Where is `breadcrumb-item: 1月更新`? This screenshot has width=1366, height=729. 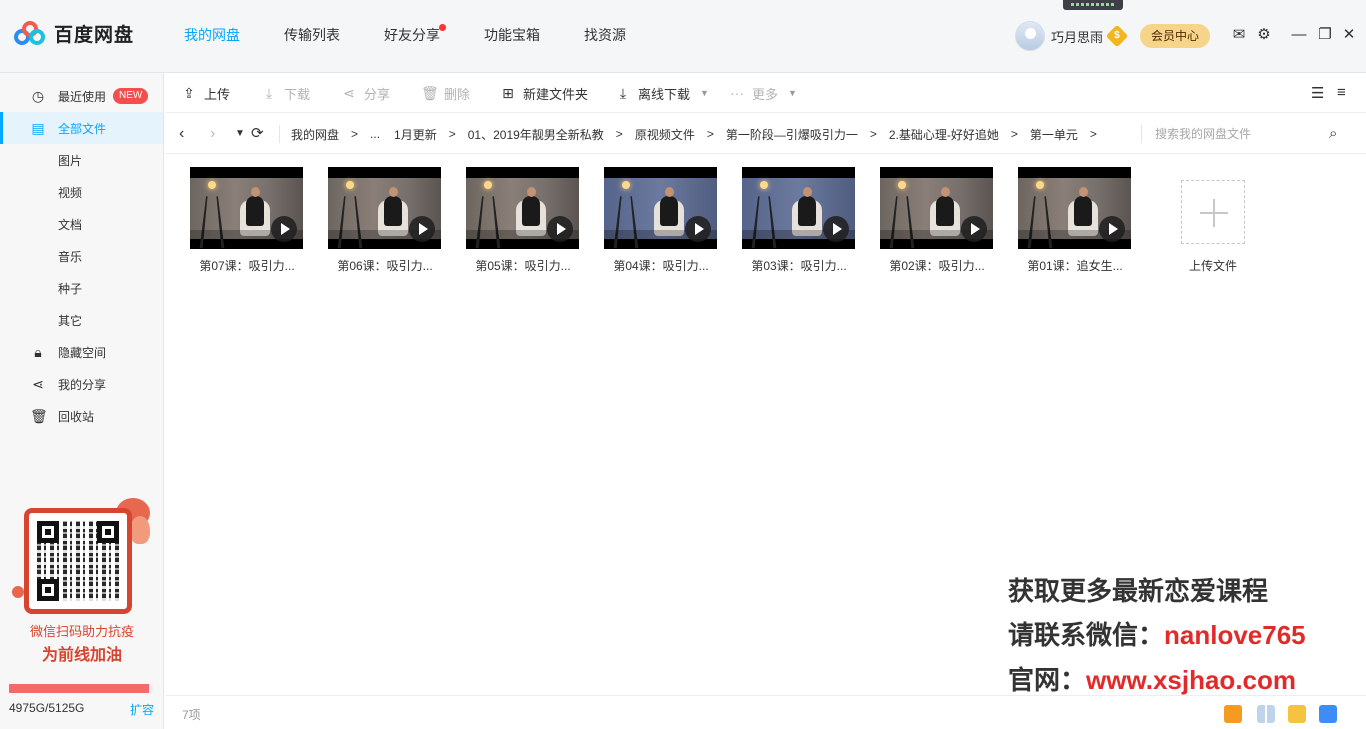
breadcrumb-item: 1月更新 is located at coordinates (415, 134).